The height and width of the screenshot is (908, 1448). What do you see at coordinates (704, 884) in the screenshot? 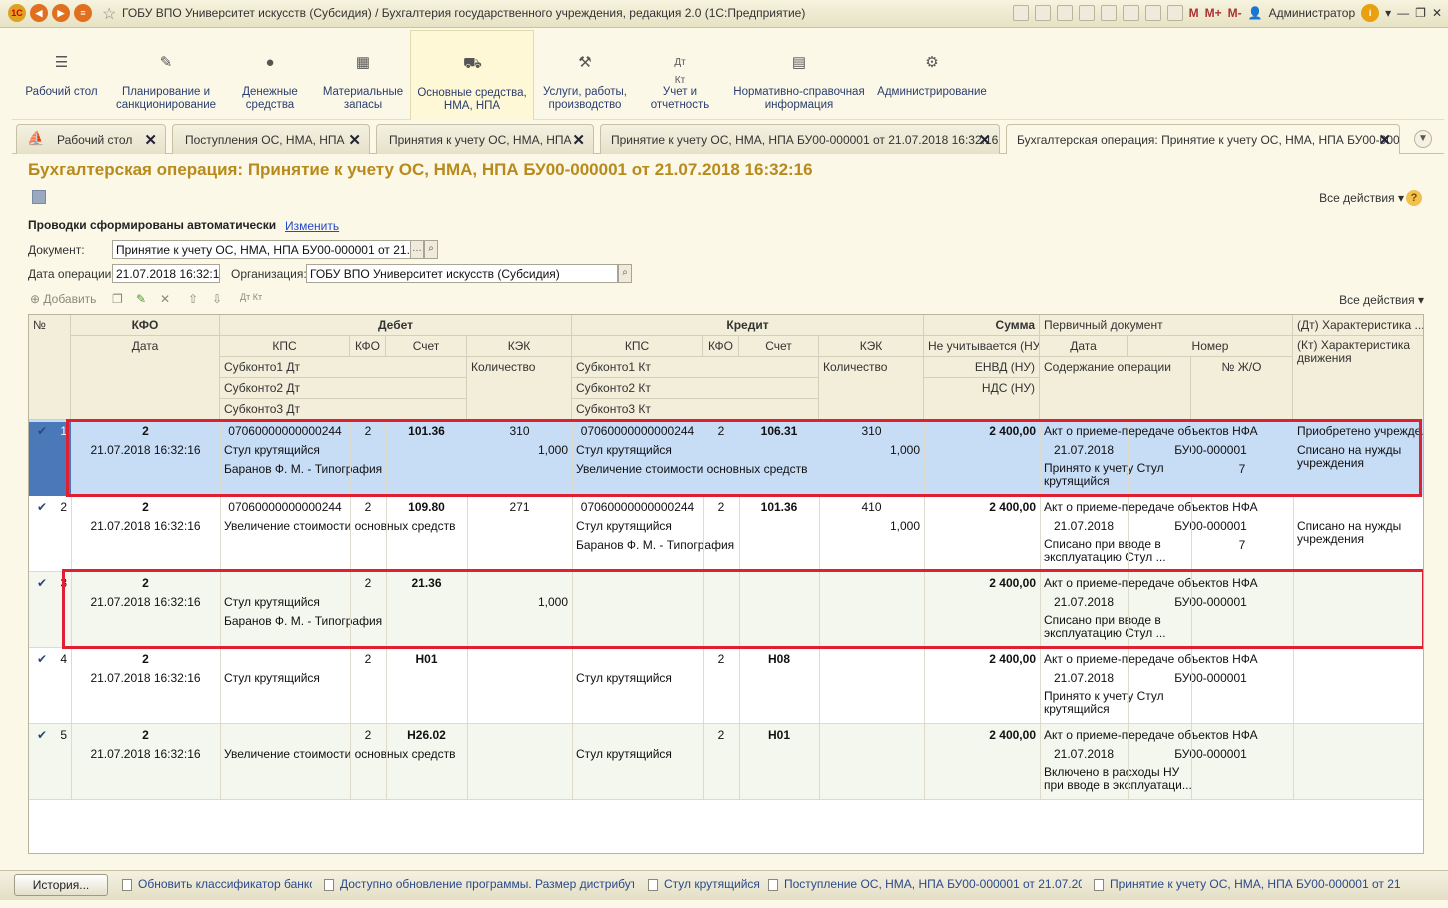
I see `notification-3: Стул крутящийся` at bounding box center [704, 884].